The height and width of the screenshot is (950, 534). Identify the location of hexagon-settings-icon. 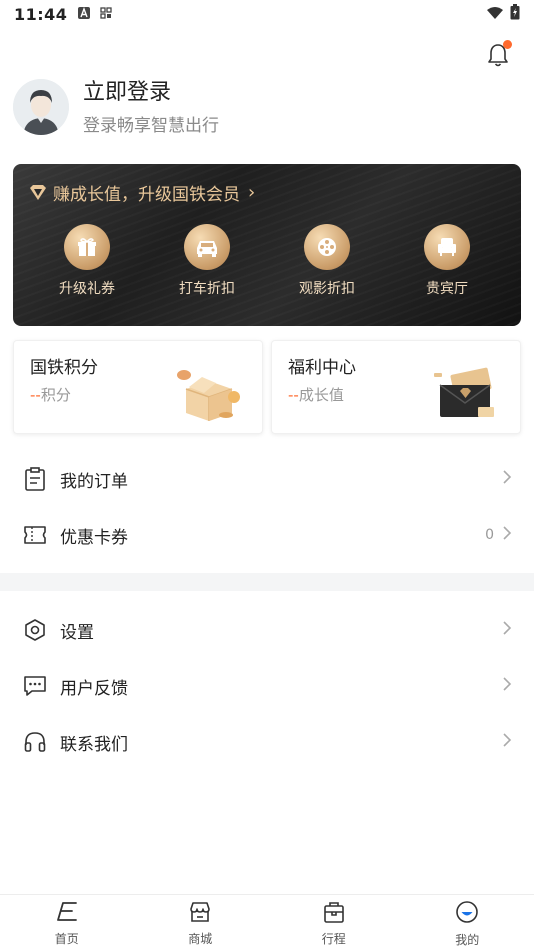
(35, 630).